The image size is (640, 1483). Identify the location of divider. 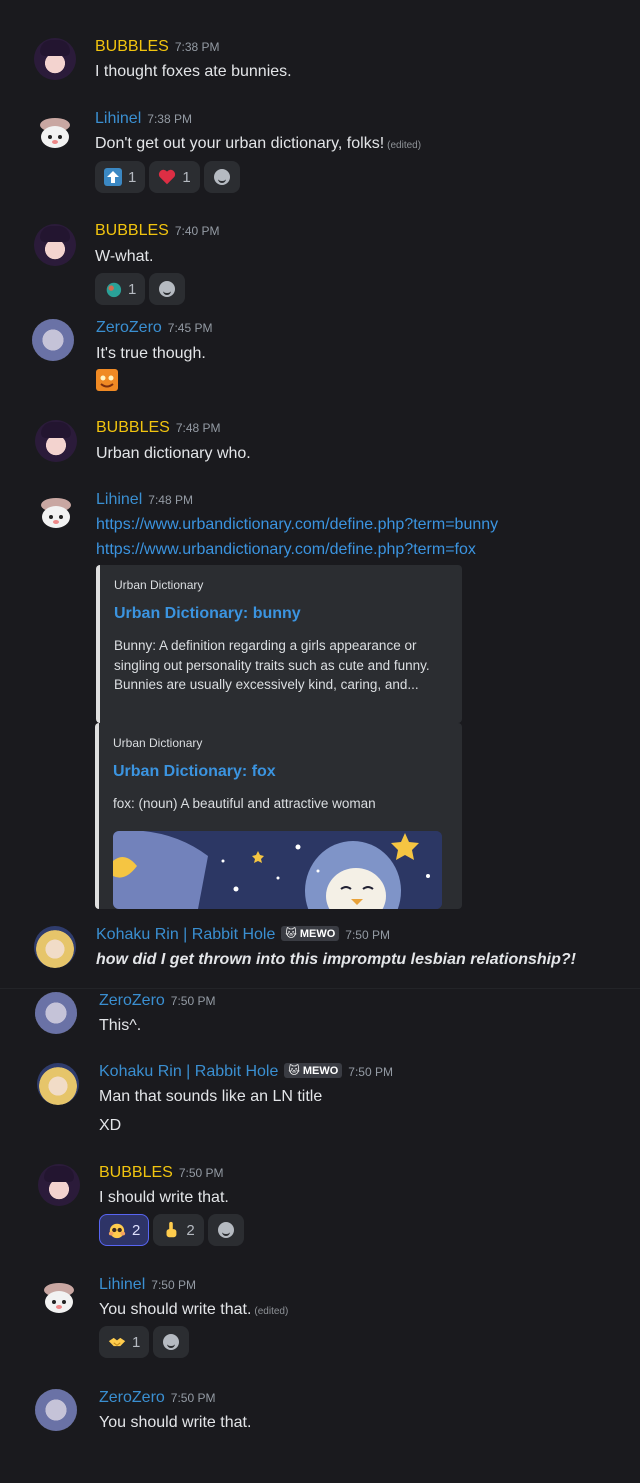
(320, 988).